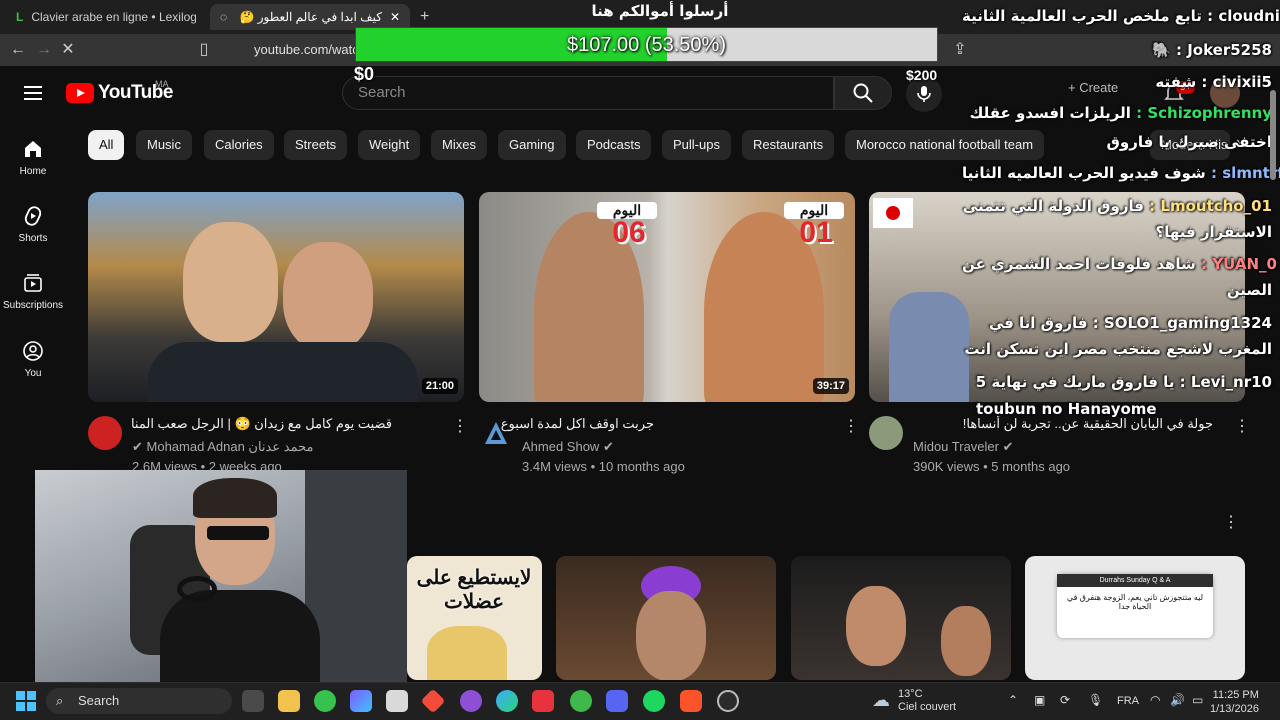 This screenshot has height=720, width=1280. I want to click on video-meta: 3.4M views • 10 months ago, so click(603, 466).